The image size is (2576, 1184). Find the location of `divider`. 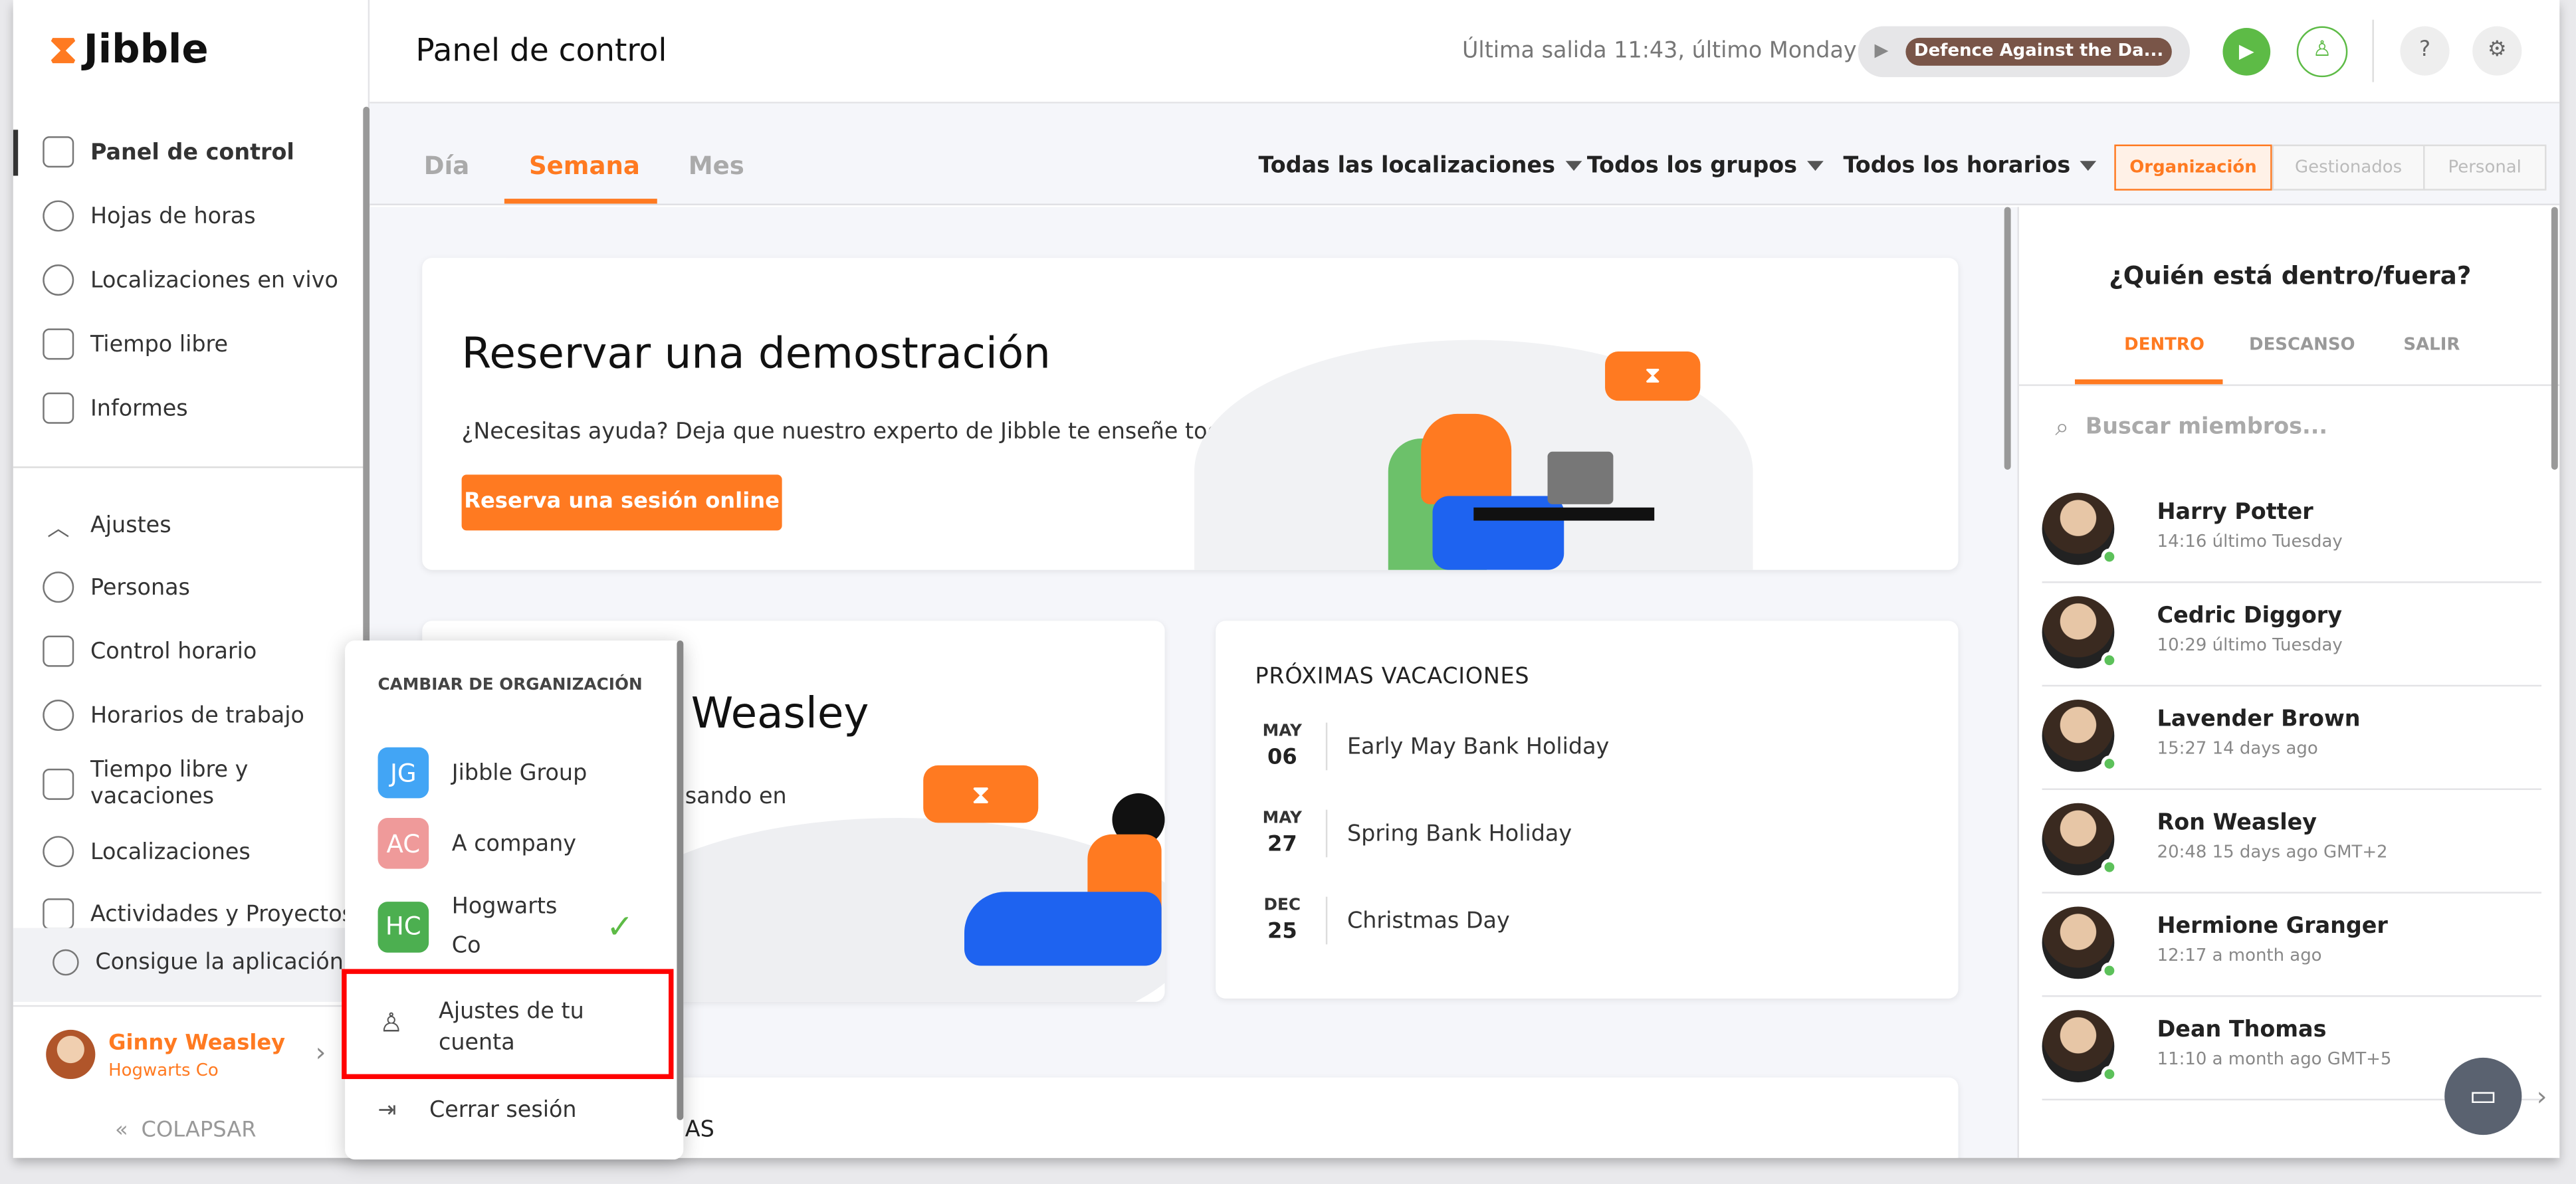

divider is located at coordinates (2289, 385).